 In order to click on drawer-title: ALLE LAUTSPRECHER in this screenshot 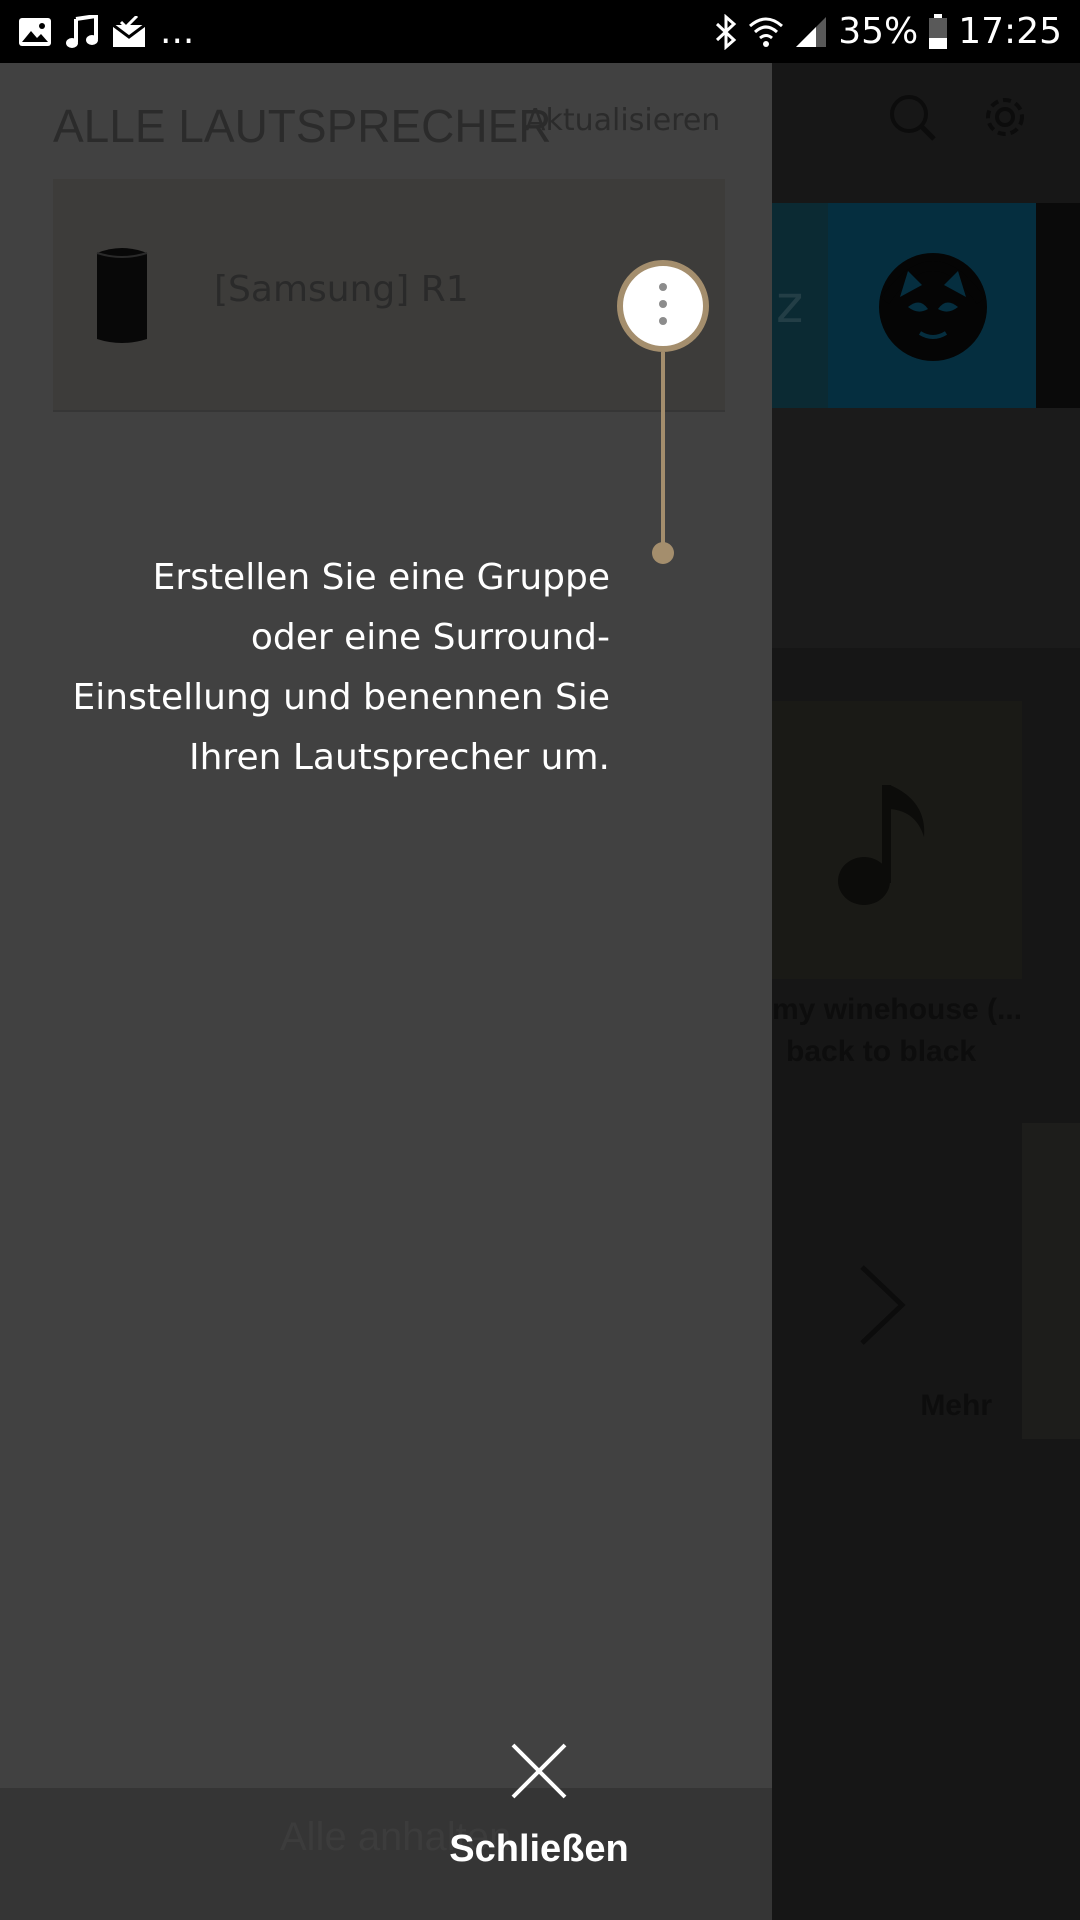, I will do `click(302, 126)`.